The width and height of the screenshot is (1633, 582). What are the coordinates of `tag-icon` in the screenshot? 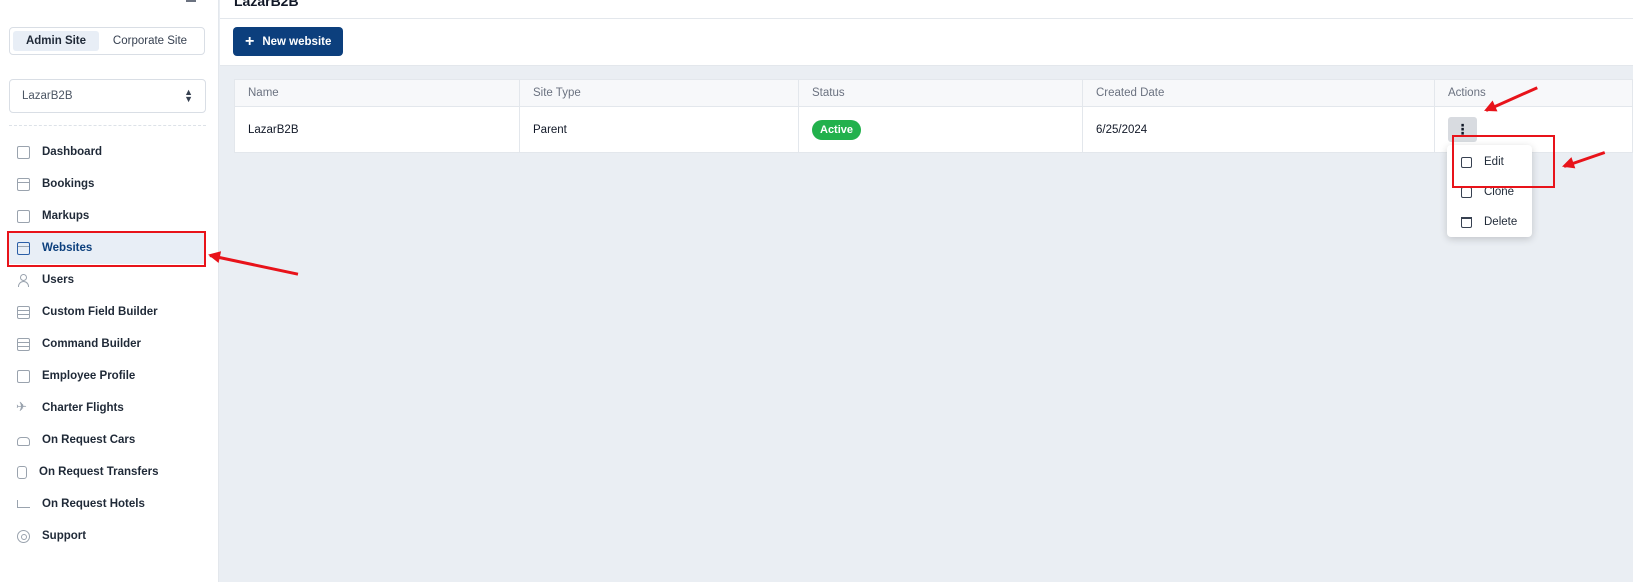 It's located at (23, 216).